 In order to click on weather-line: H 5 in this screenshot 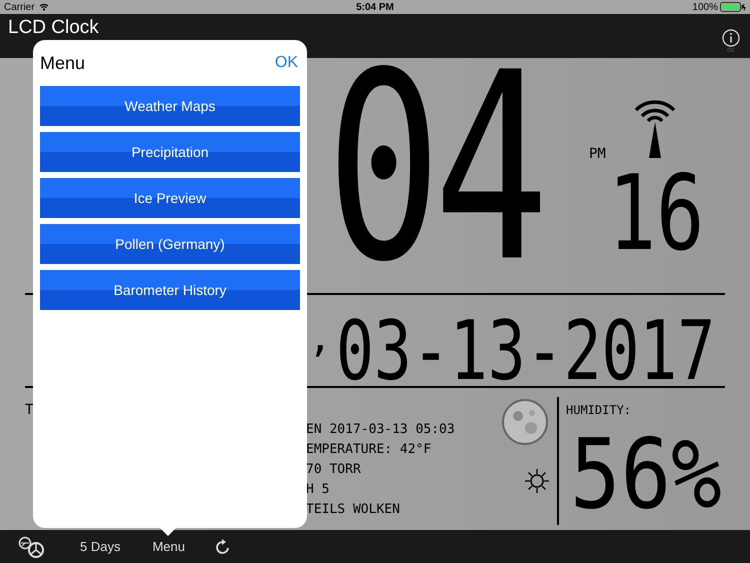, I will do `click(318, 490)`.